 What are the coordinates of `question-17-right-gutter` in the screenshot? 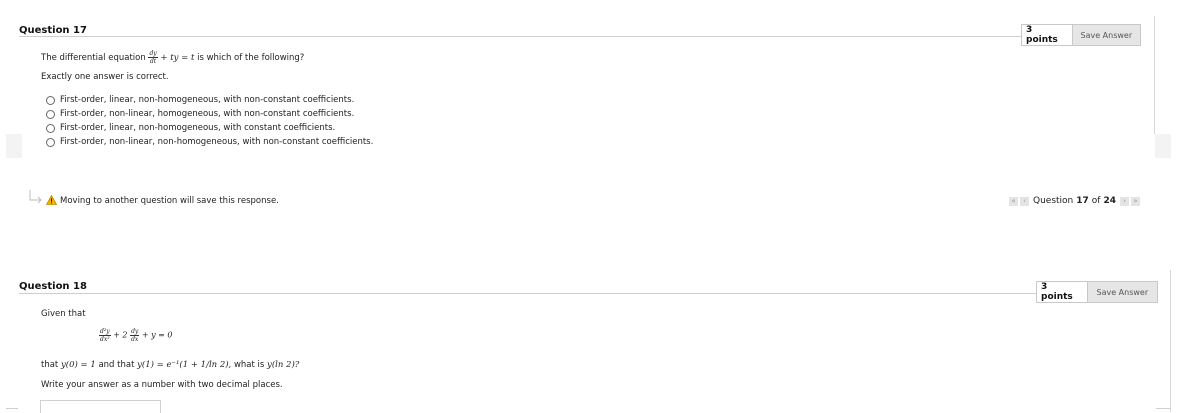 It's located at (1163, 146).